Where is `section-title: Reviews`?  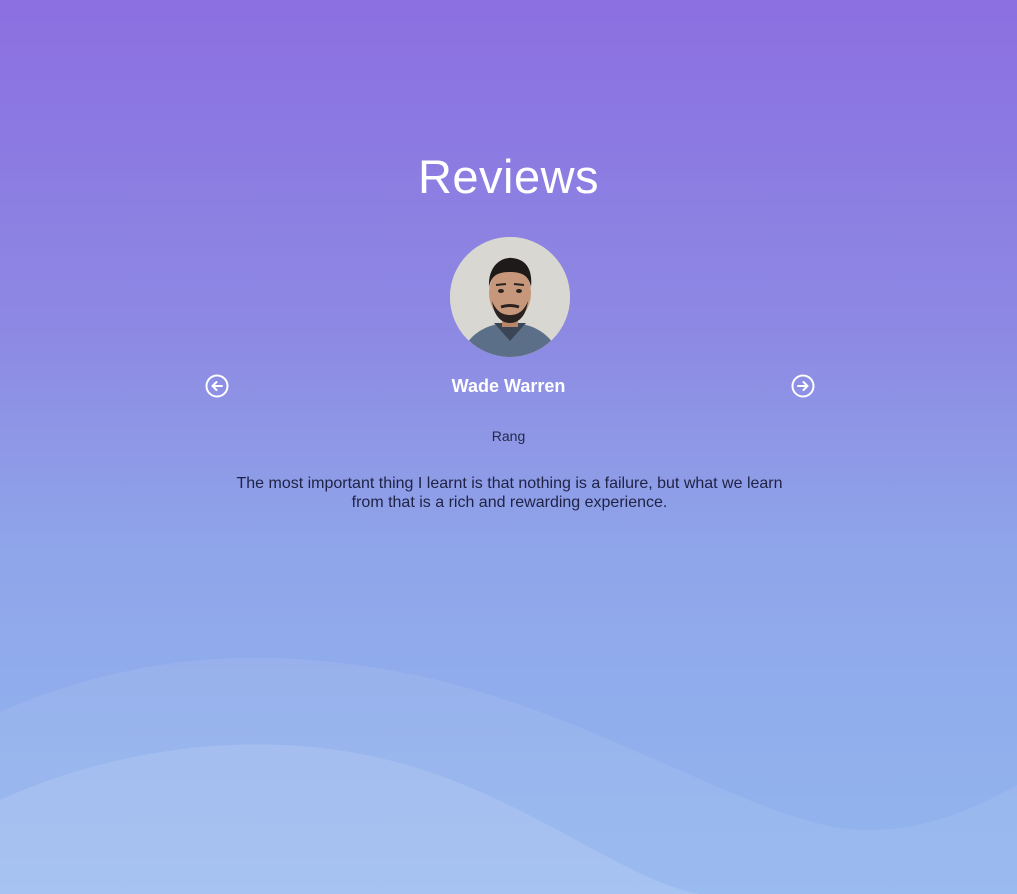 section-title: Reviews is located at coordinates (508, 176).